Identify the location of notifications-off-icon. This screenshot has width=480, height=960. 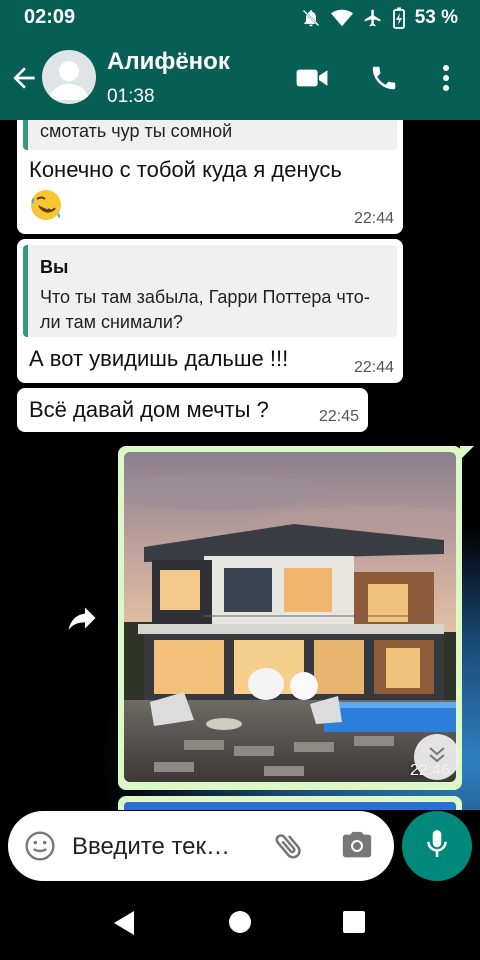
(311, 18).